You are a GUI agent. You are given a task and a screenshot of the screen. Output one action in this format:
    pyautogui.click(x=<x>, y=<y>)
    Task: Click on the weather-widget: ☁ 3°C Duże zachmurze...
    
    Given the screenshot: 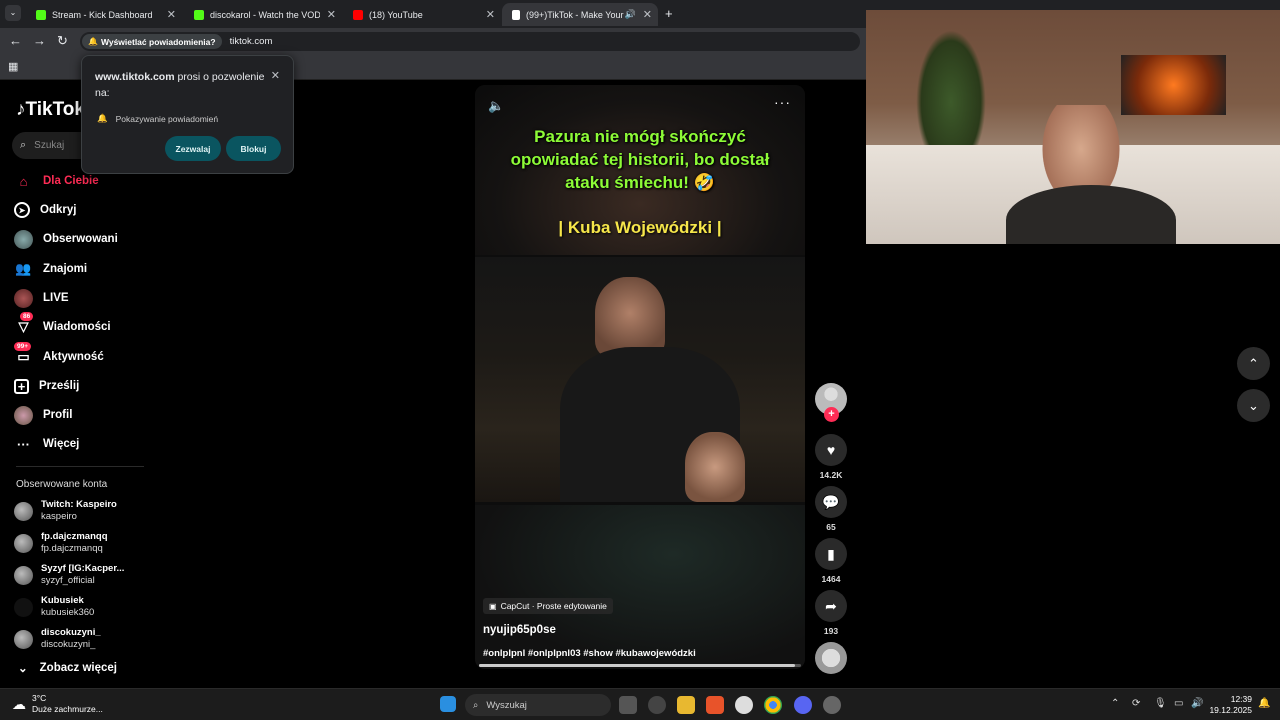 What is the action you would take?
    pyautogui.click(x=57, y=704)
    